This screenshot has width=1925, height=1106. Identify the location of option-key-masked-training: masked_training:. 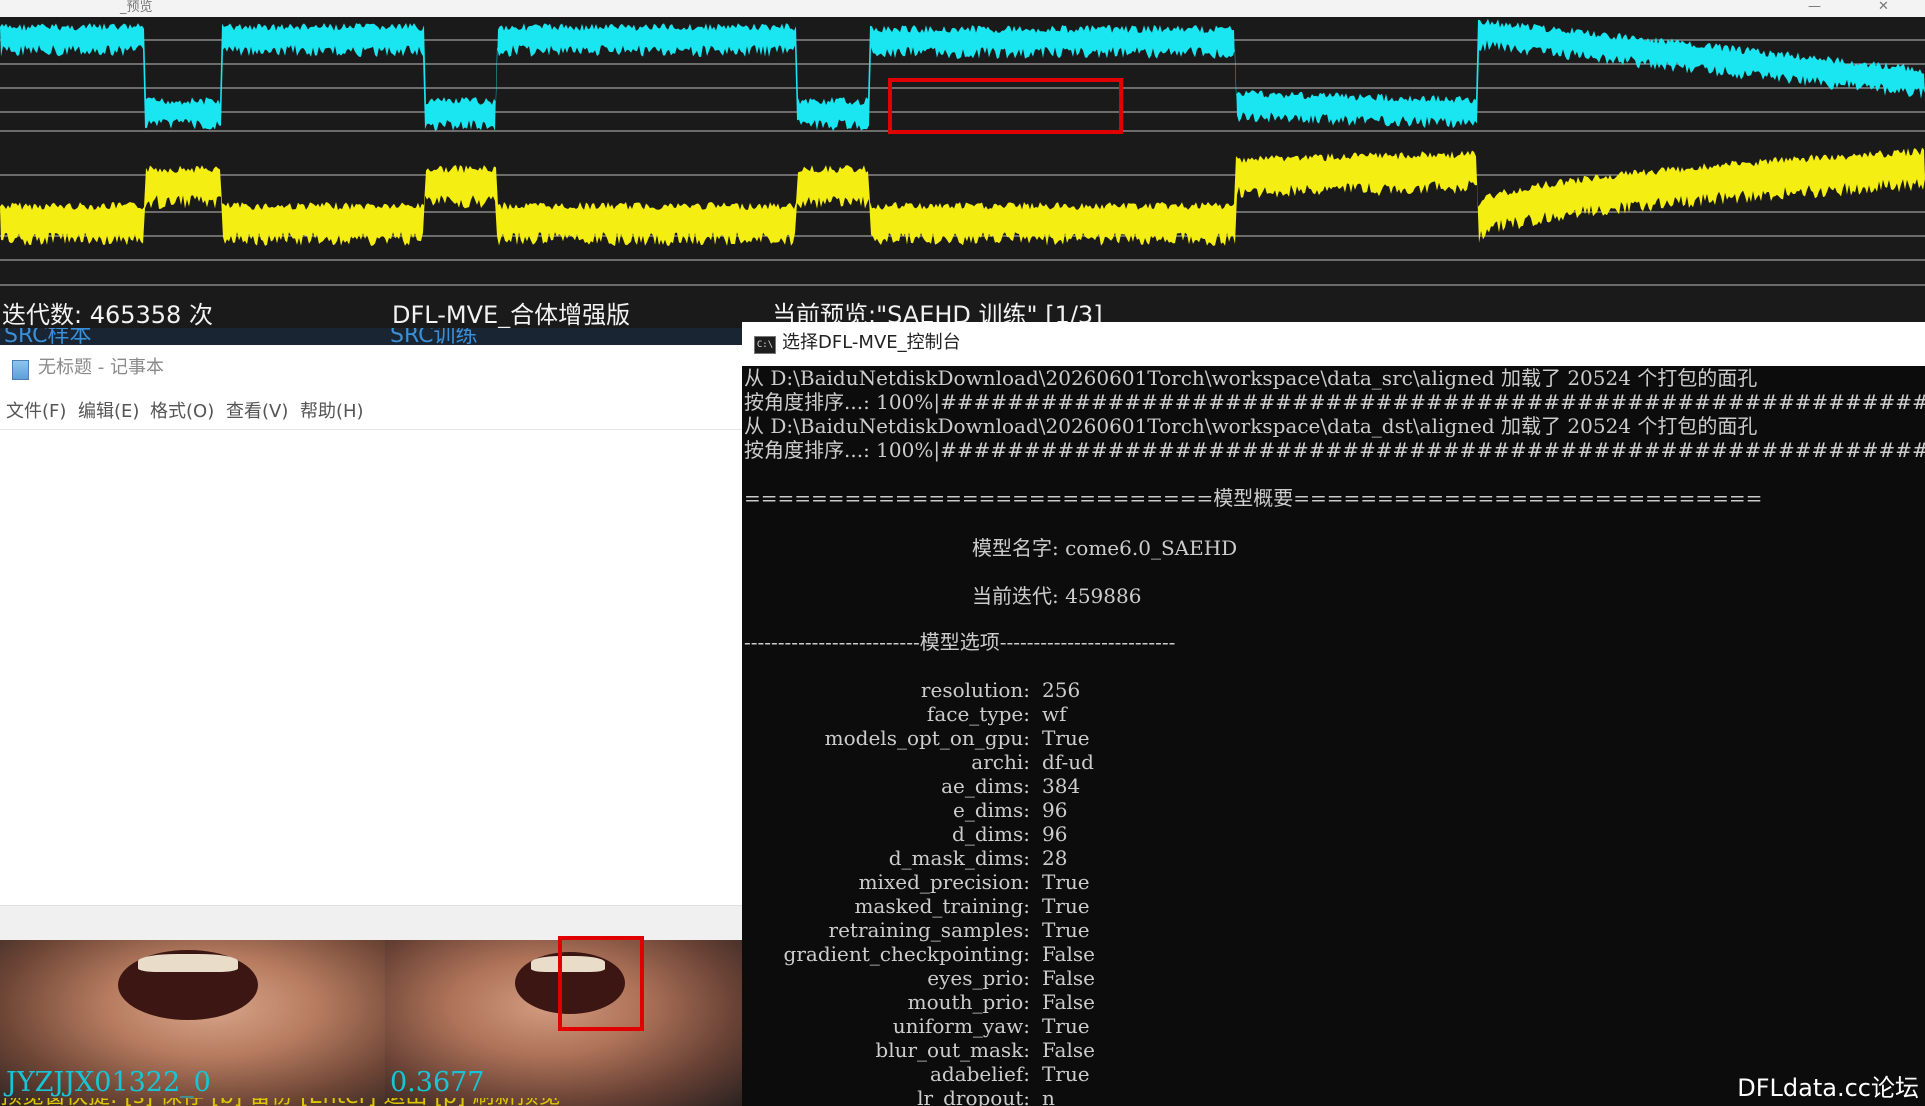
(942, 906).